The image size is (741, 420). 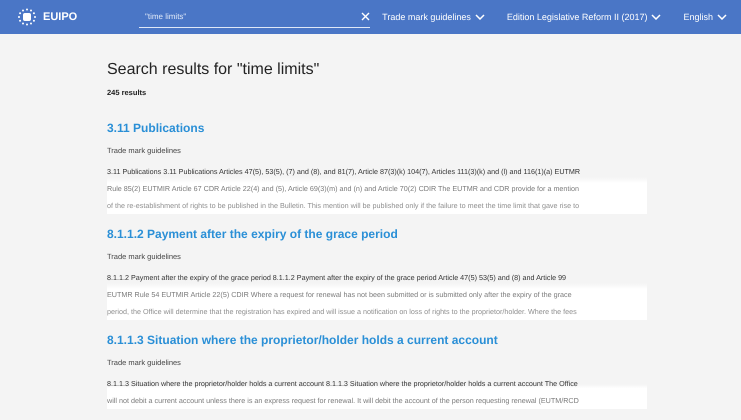 I want to click on result-title-link: 8.1.1.2 Payment after the expiry of the grace period, so click(x=377, y=234).